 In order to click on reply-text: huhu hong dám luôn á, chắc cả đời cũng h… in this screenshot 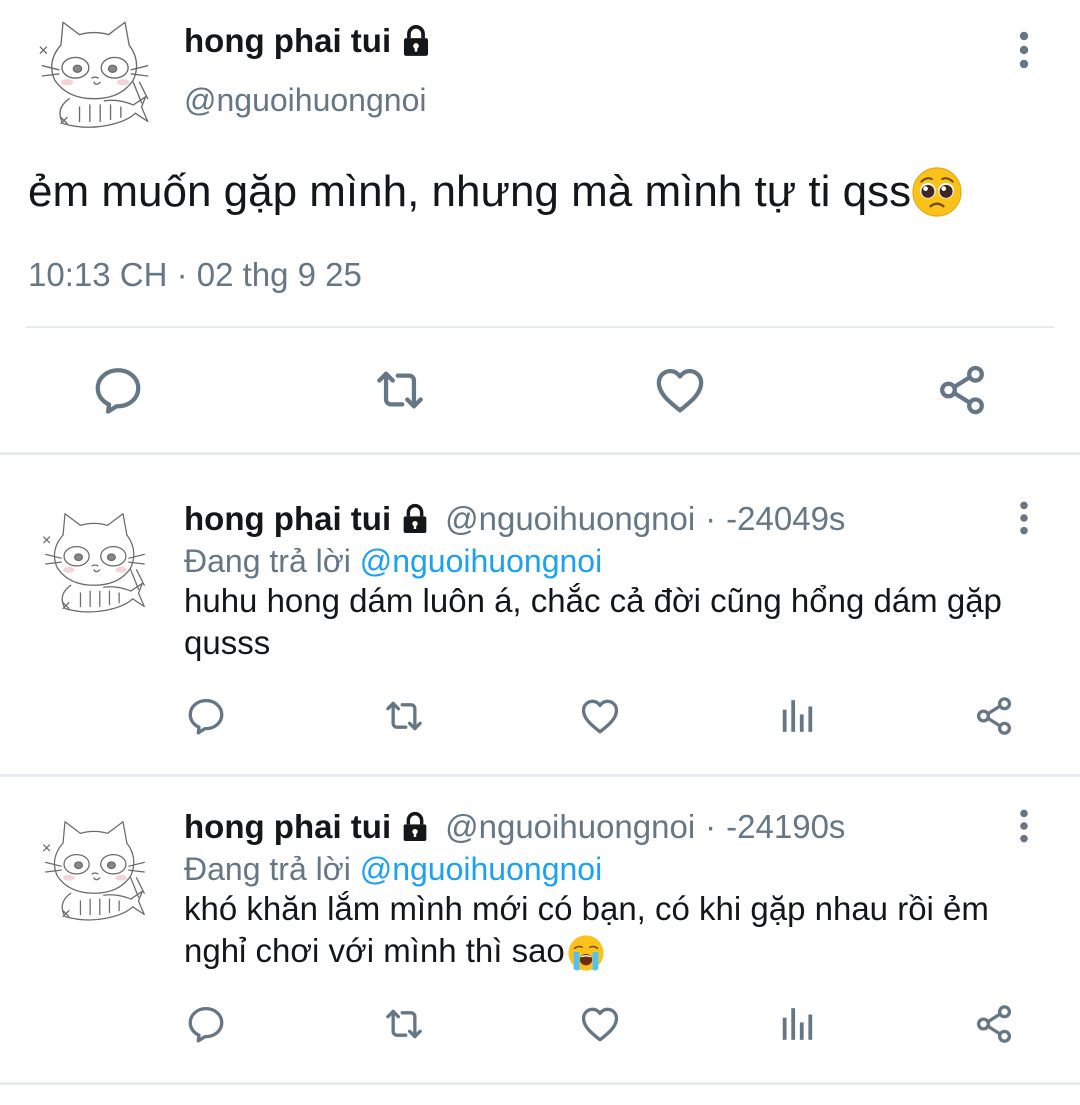, I will do `click(593, 621)`.